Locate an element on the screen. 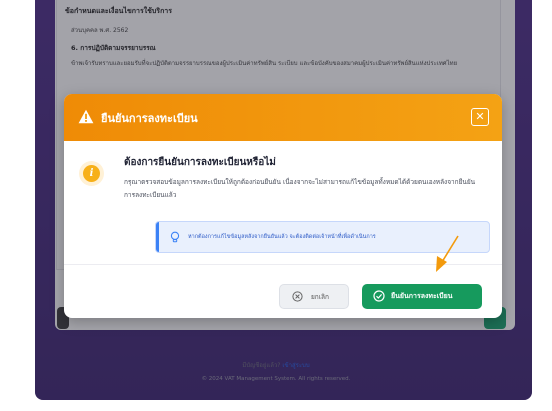 The height and width of the screenshot is (411, 552). dialog-title: ยืนยันการลงทะเบียน is located at coordinates (149, 118).